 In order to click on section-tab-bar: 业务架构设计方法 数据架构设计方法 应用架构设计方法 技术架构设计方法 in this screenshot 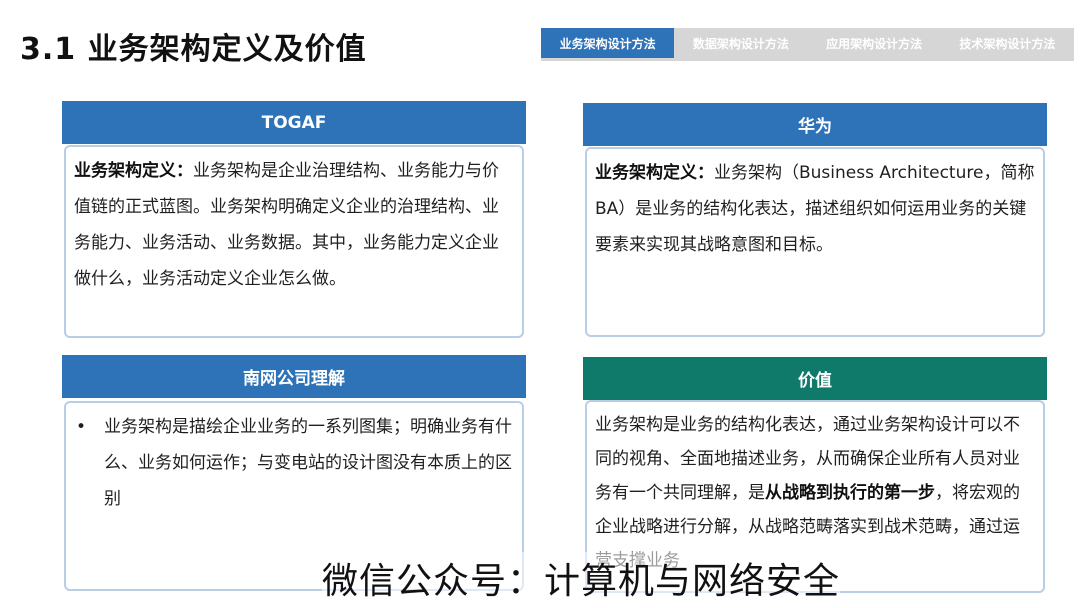, I will do `click(807, 44)`.